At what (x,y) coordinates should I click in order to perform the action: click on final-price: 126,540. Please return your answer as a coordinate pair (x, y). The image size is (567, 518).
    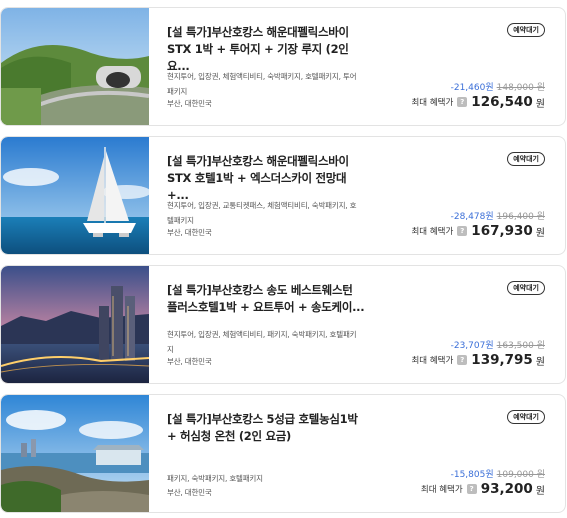
    Looking at the image, I should click on (502, 102).